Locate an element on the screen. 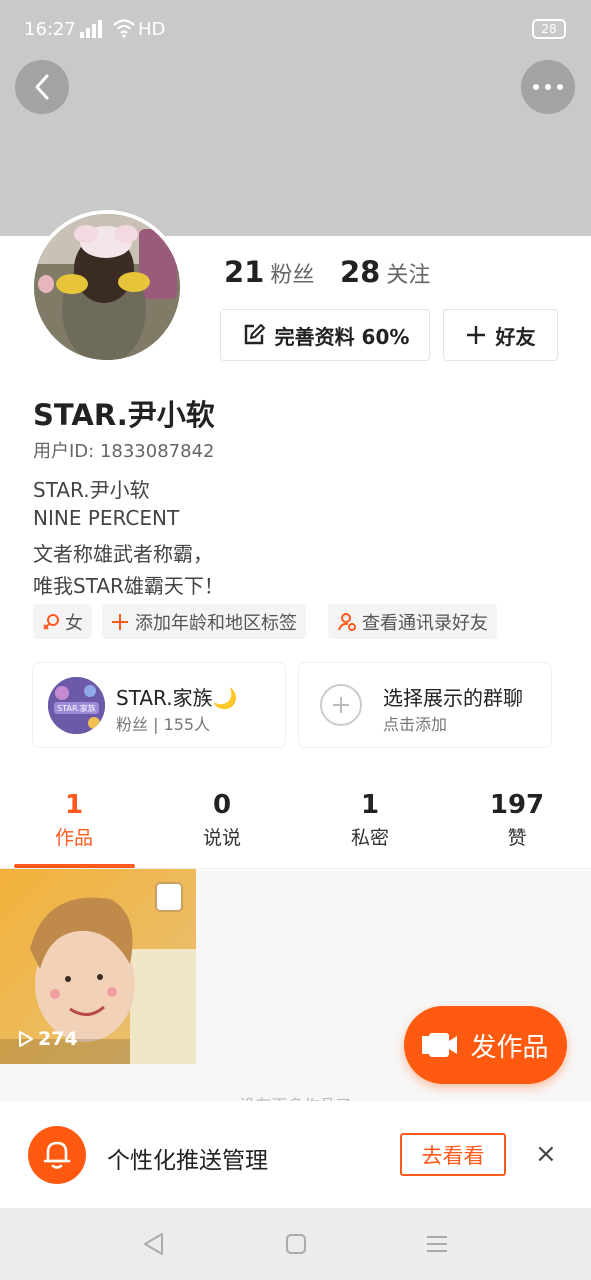 This screenshot has width=591, height=1280. bio-line: NINE PERCENT is located at coordinates (106, 518).